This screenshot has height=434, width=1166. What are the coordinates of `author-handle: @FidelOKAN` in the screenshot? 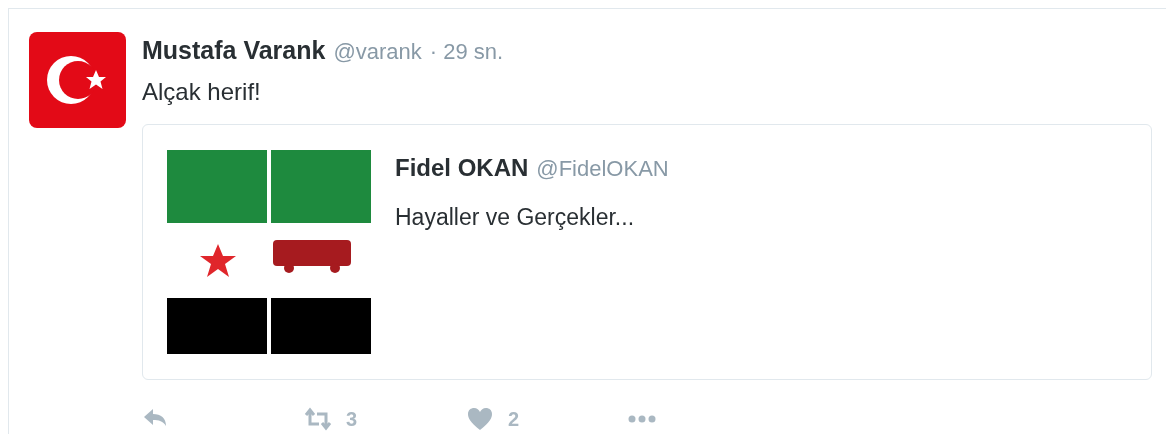 It's located at (602, 168).